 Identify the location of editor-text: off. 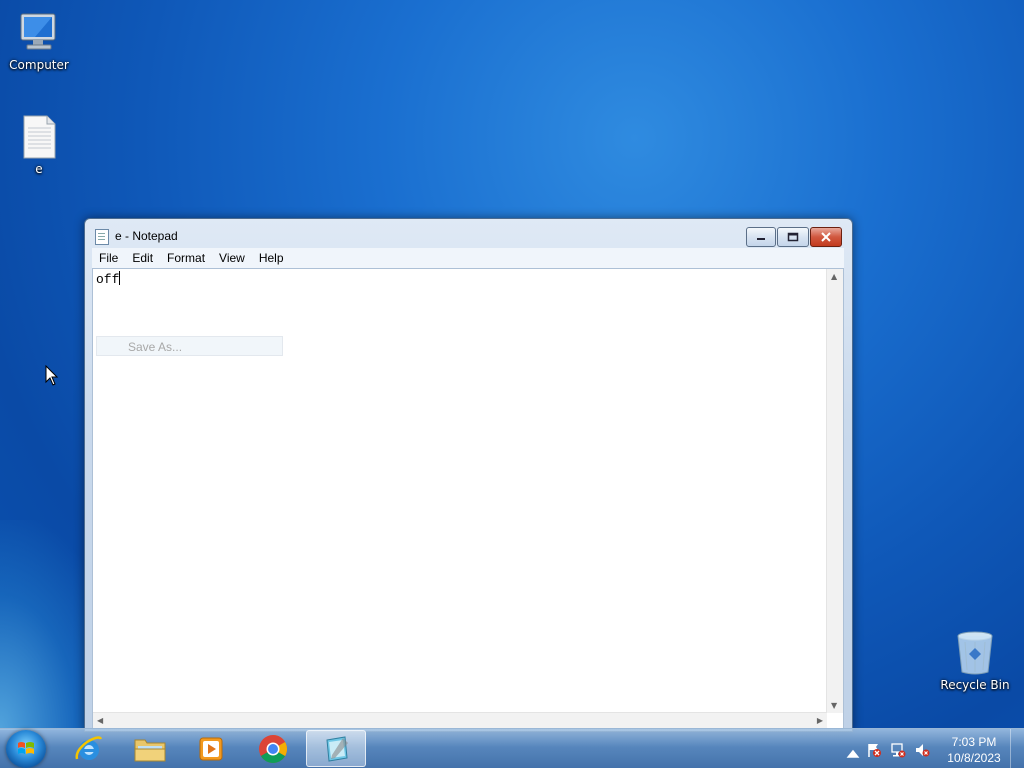
(108, 279).